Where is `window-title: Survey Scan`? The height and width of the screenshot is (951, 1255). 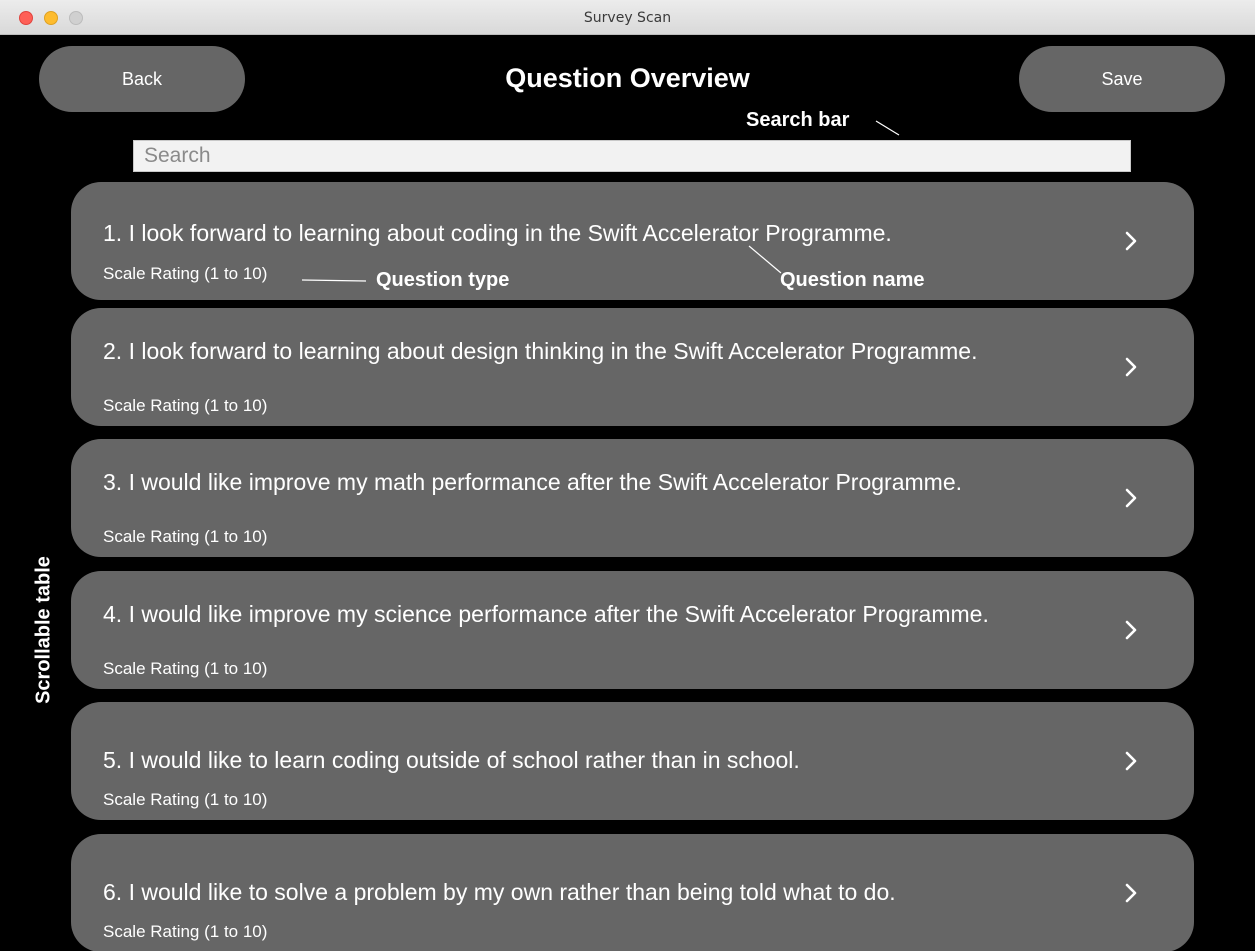 window-title: Survey Scan is located at coordinates (627, 18).